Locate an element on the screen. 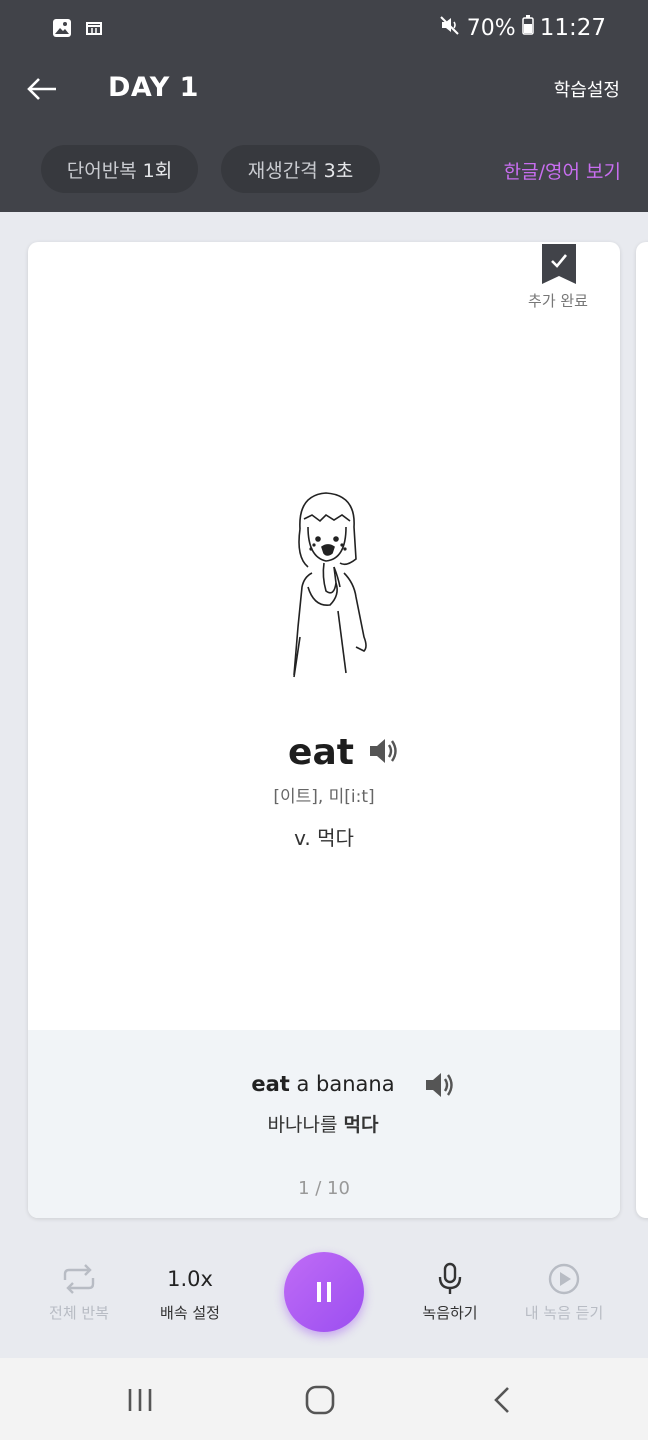 The width and height of the screenshot is (648, 1440). my-recording-label: 내 녹음 듣기 is located at coordinates (564, 1313).